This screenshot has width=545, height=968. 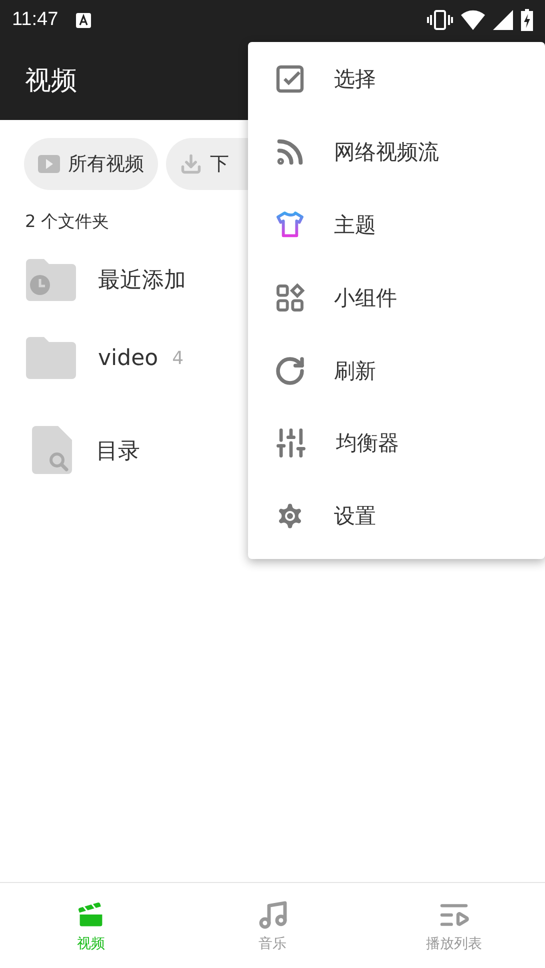 What do you see at coordinates (191, 164) in the screenshot?
I see `download-icon` at bounding box center [191, 164].